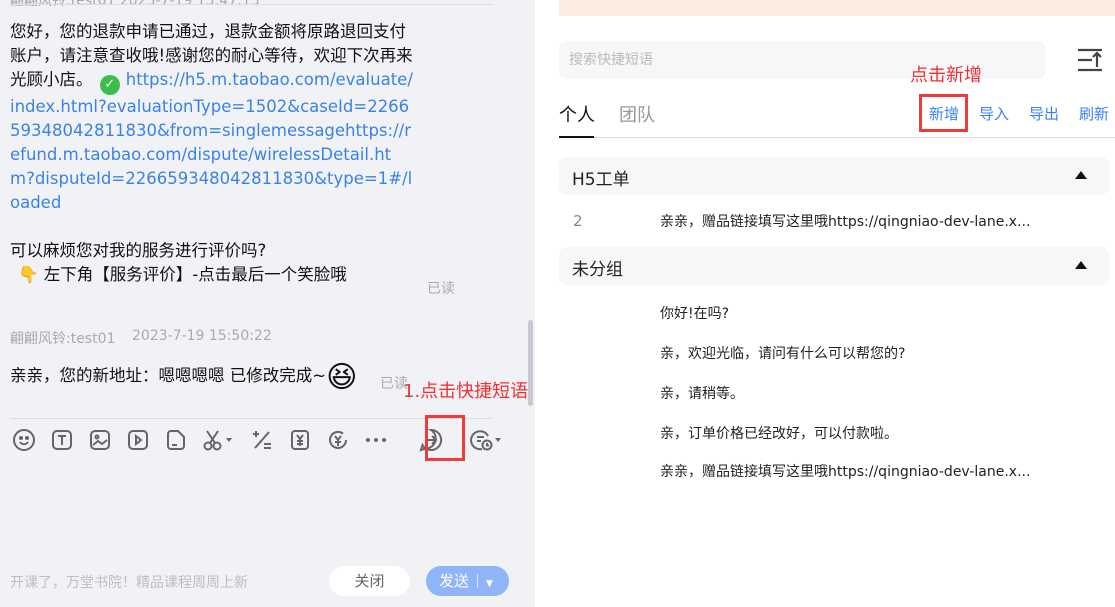  Describe the element at coordinates (62, 440) in the screenshot. I see `text-icon` at that location.